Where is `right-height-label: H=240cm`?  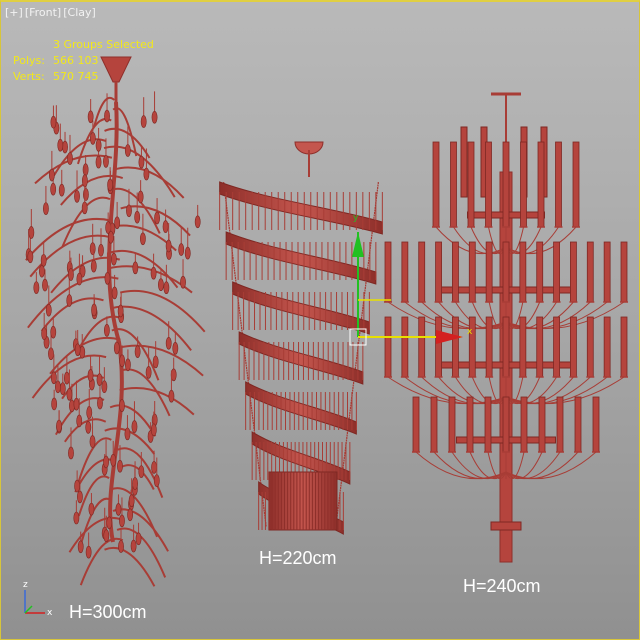 right-height-label: H=240cm is located at coordinates (502, 586).